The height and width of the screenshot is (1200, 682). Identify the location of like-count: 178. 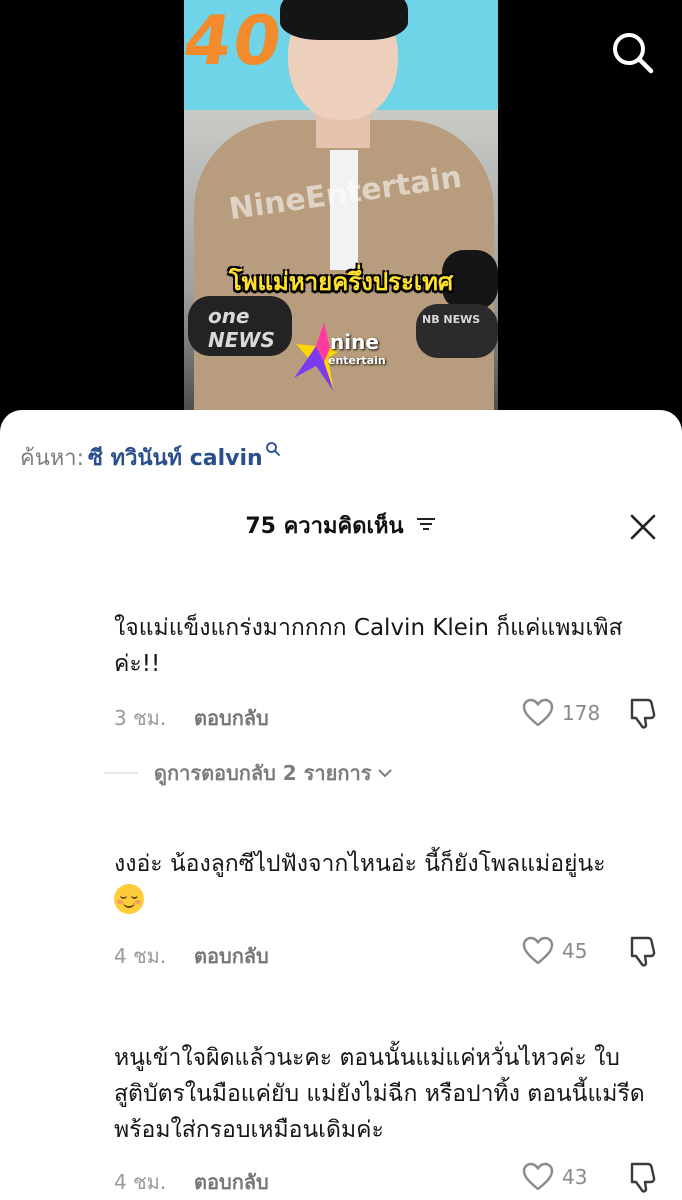
(581, 713).